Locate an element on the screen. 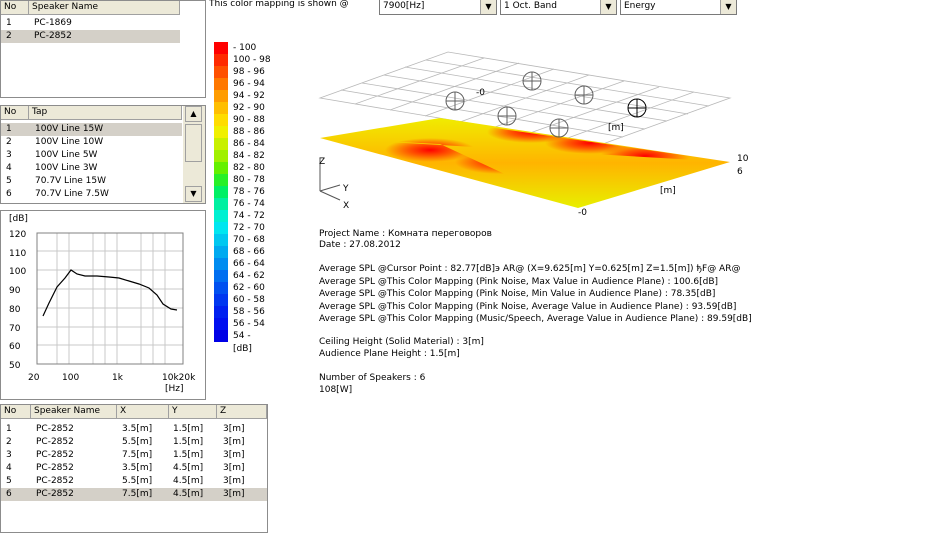  scroll-thumb is located at coordinates (193, 143).